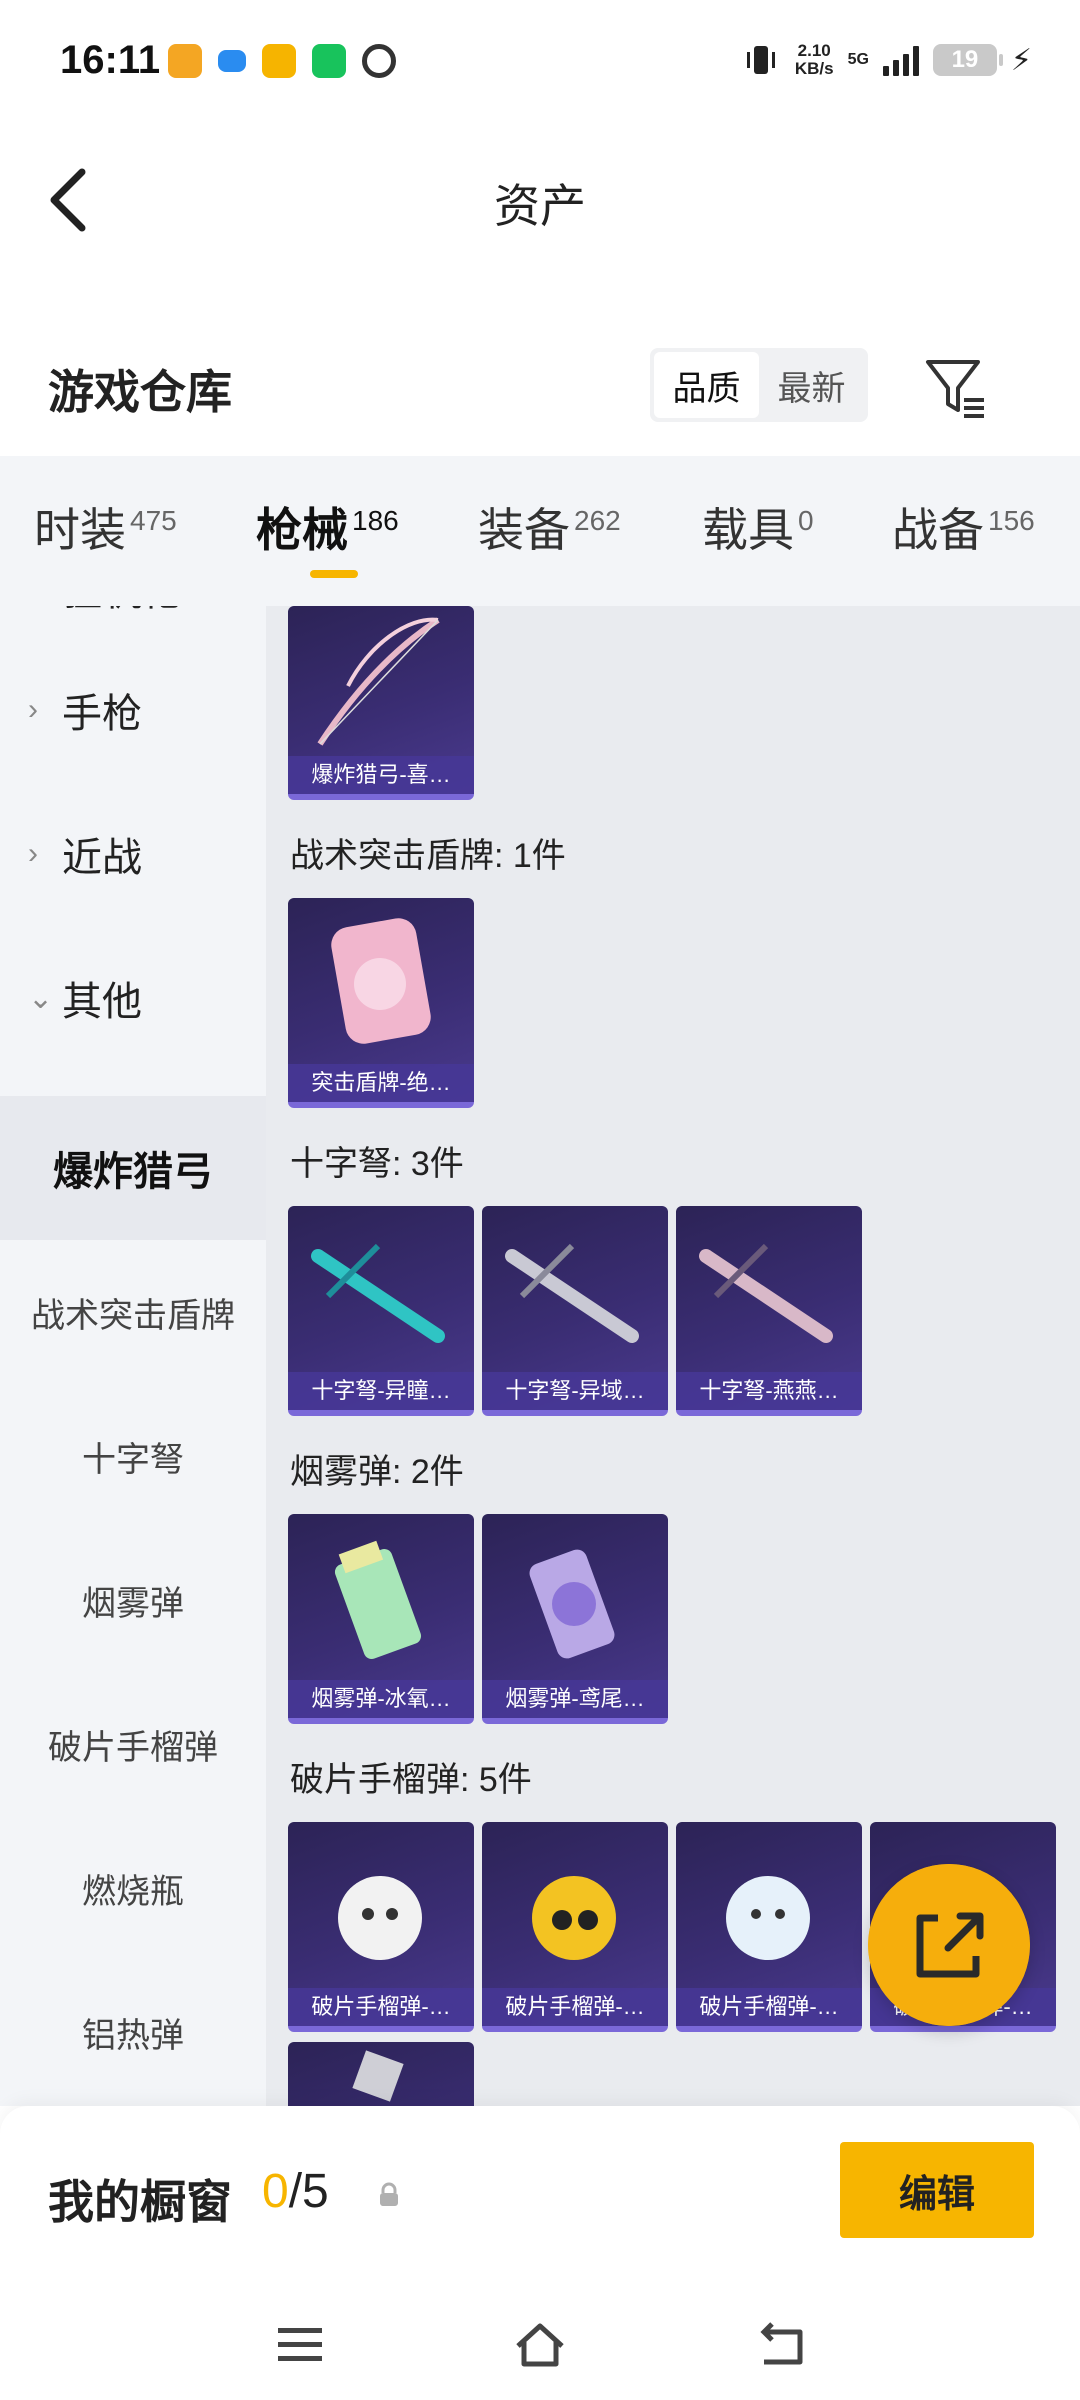 Image resolution: width=1080 pixels, height=2400 pixels. I want to click on sidebar-group-label: 手枪, so click(102, 714).